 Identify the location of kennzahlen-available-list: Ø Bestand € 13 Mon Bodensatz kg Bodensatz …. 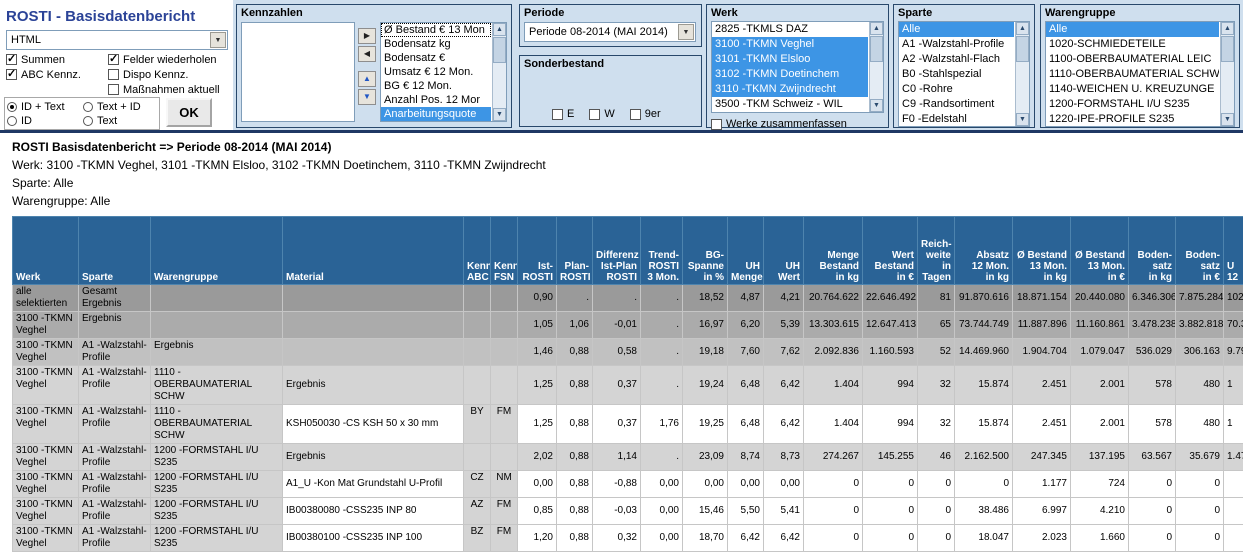
(443, 72).